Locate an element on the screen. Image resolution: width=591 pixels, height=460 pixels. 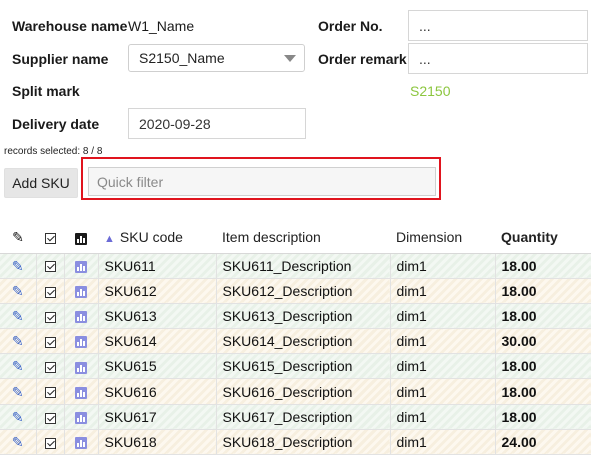
sku-code-cell: SKU611 is located at coordinates (157, 266).